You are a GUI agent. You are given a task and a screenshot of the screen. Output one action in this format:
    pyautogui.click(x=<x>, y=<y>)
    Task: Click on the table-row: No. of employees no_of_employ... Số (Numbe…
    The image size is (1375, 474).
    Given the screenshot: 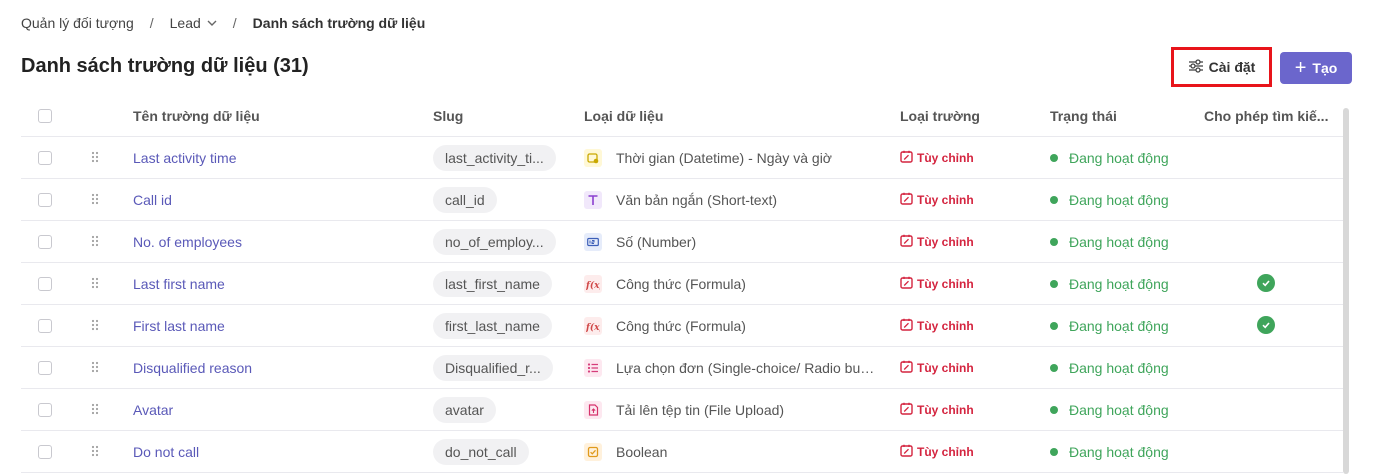 What is the action you would take?
    pyautogui.click(x=682, y=242)
    